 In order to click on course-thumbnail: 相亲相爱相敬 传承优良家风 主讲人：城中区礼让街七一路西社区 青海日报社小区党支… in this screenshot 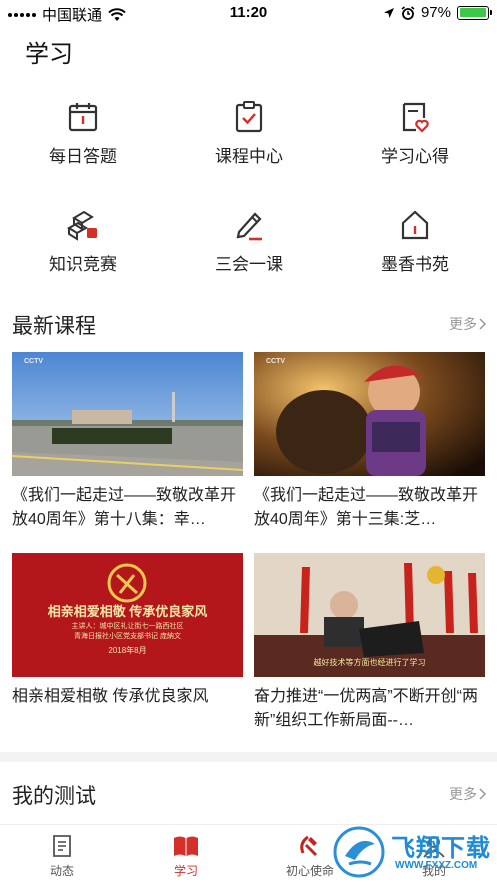, I will do `click(127, 615)`.